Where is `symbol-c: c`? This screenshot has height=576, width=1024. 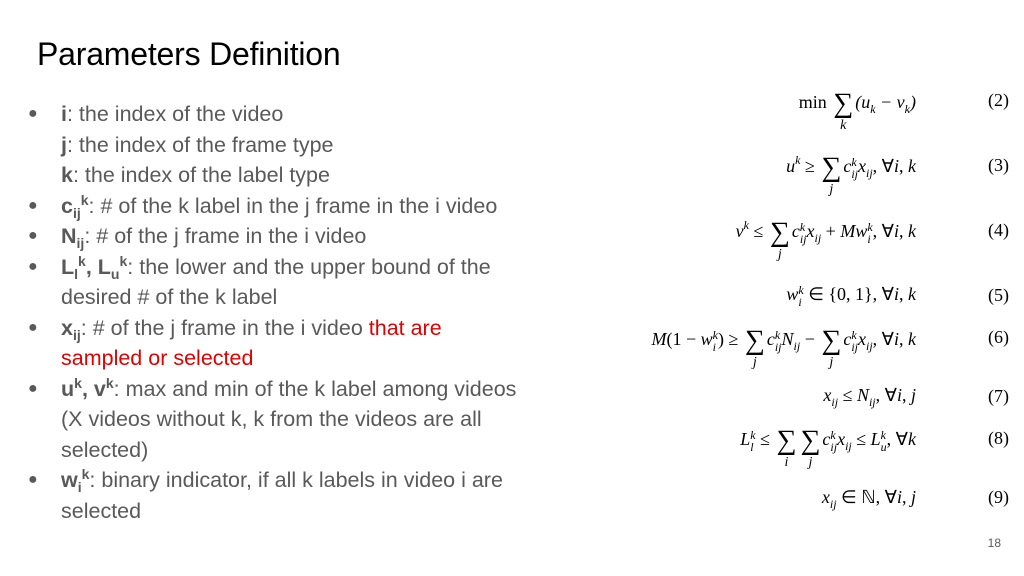
symbol-c: c is located at coordinates (67, 205).